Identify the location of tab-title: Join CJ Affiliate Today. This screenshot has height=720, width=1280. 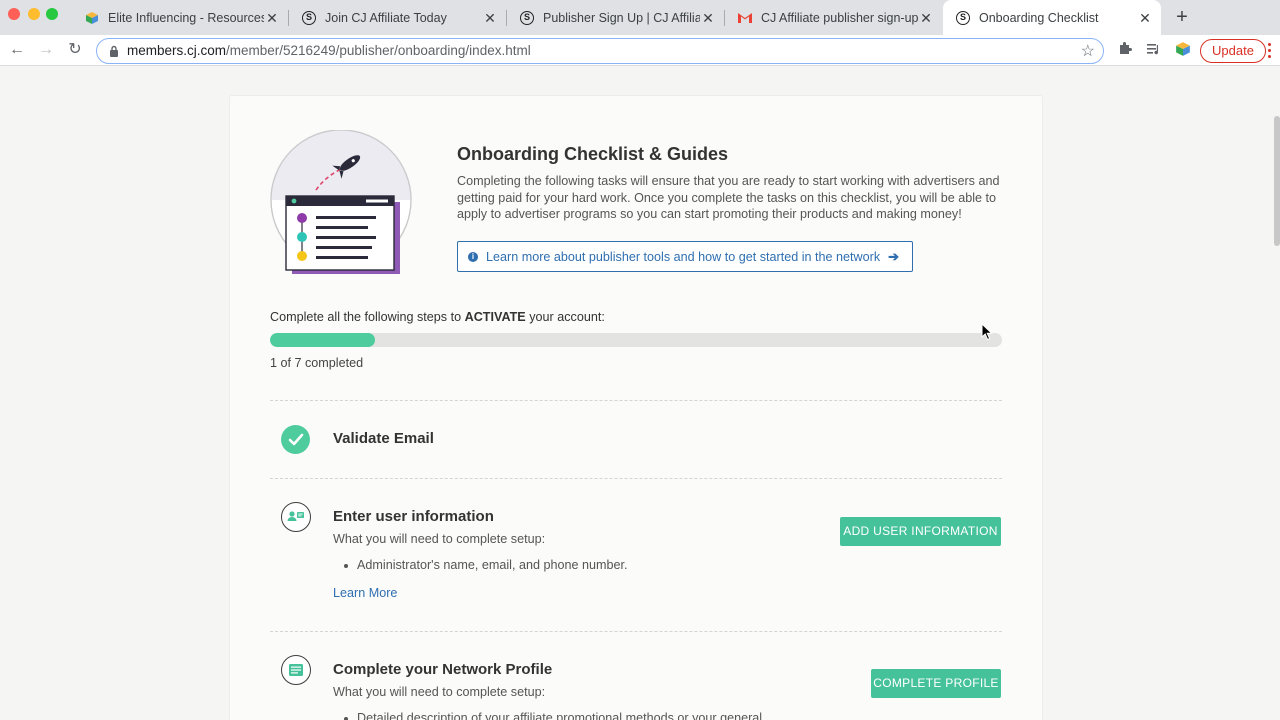
(386, 17).